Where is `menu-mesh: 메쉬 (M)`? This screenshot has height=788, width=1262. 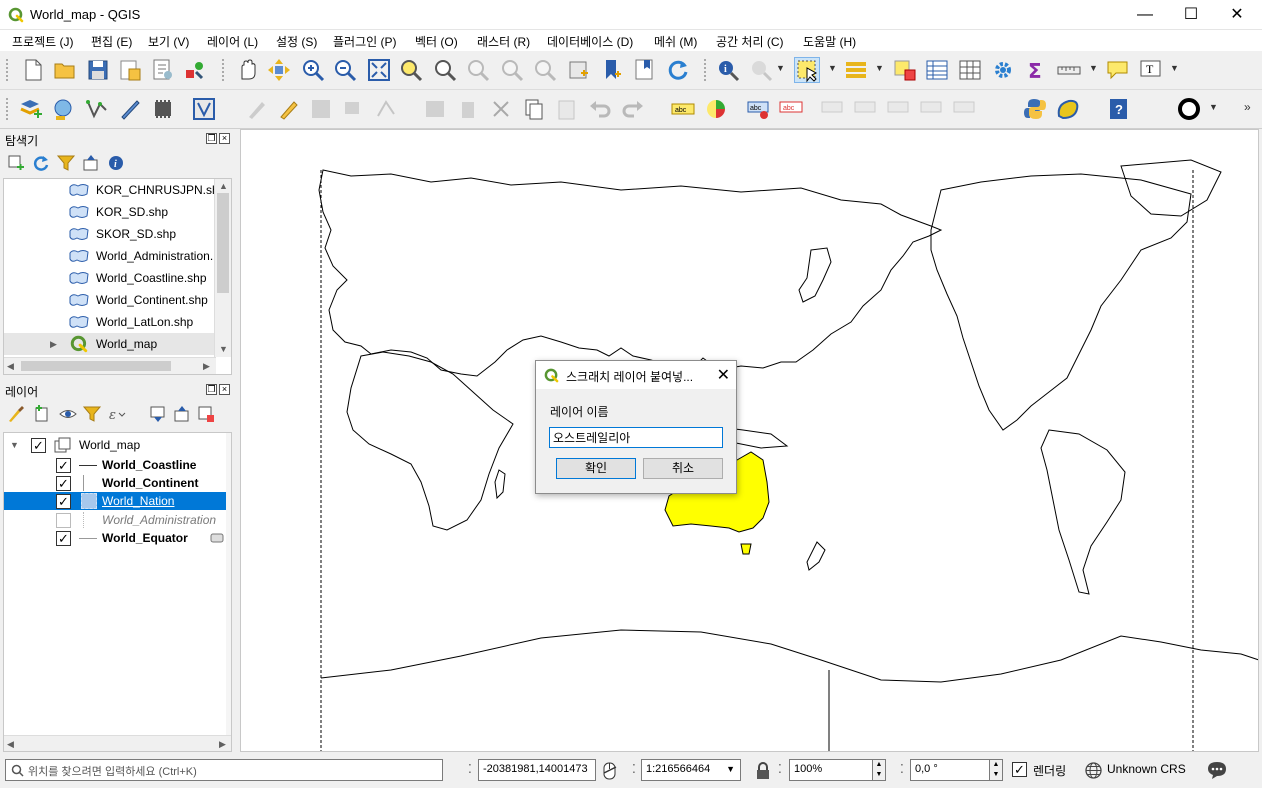 menu-mesh: 메쉬 (M) is located at coordinates (675, 41).